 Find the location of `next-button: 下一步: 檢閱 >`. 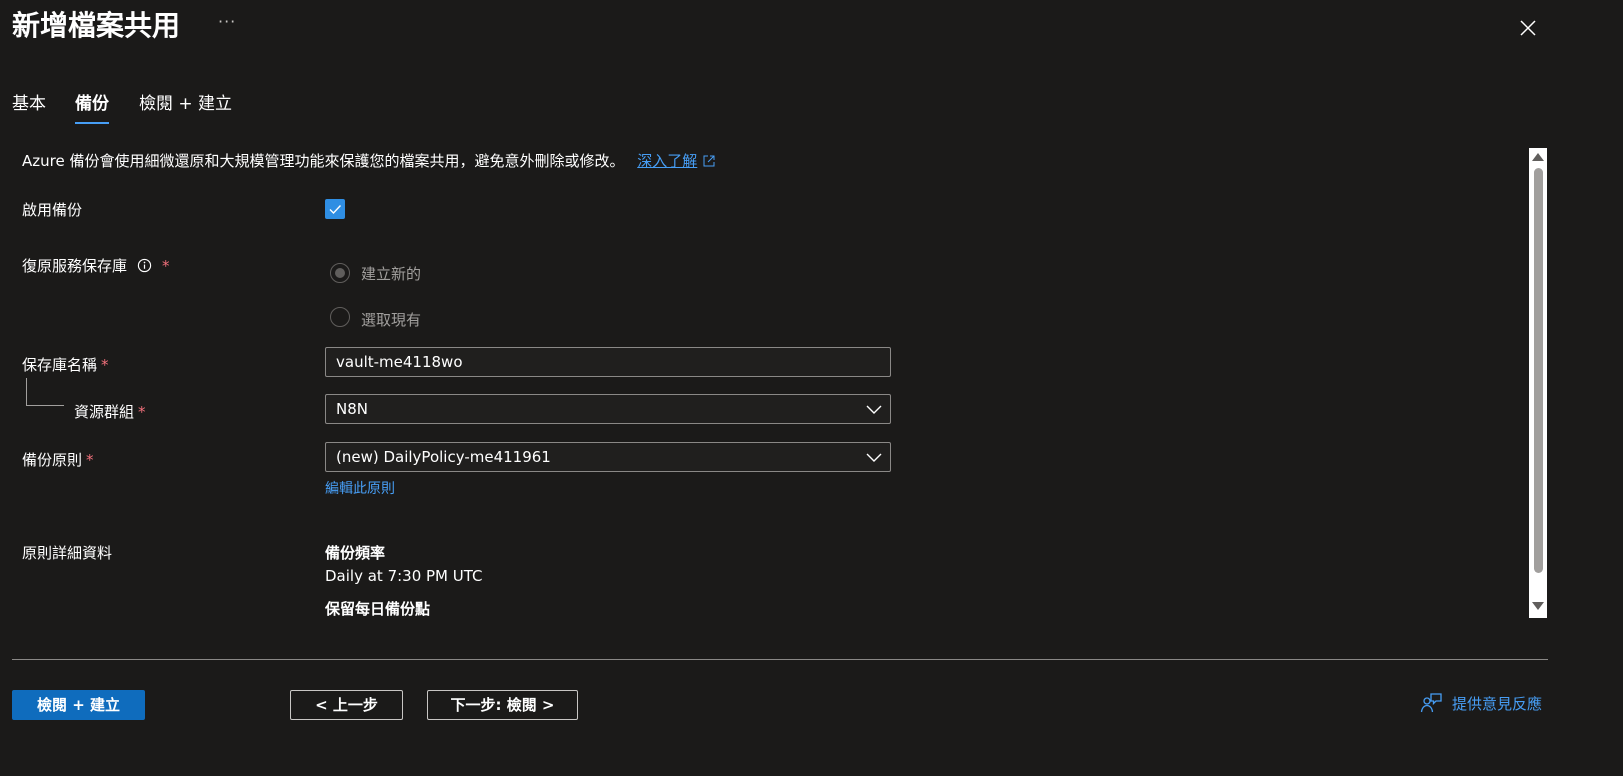

next-button: 下一步: 檢閱 > is located at coordinates (502, 705).